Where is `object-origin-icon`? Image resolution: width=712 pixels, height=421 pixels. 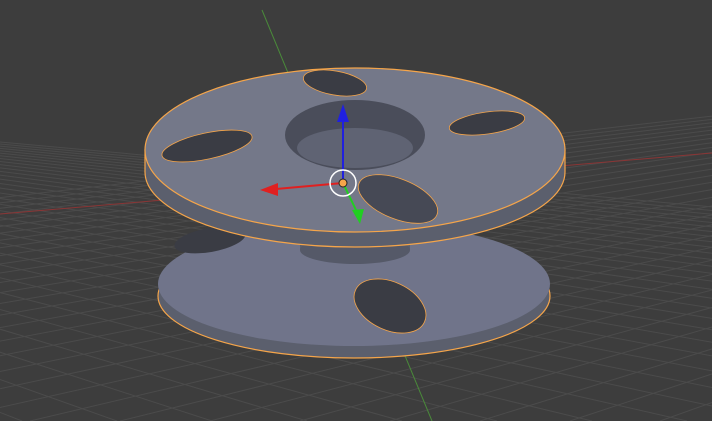
object-origin-icon is located at coordinates (343, 183).